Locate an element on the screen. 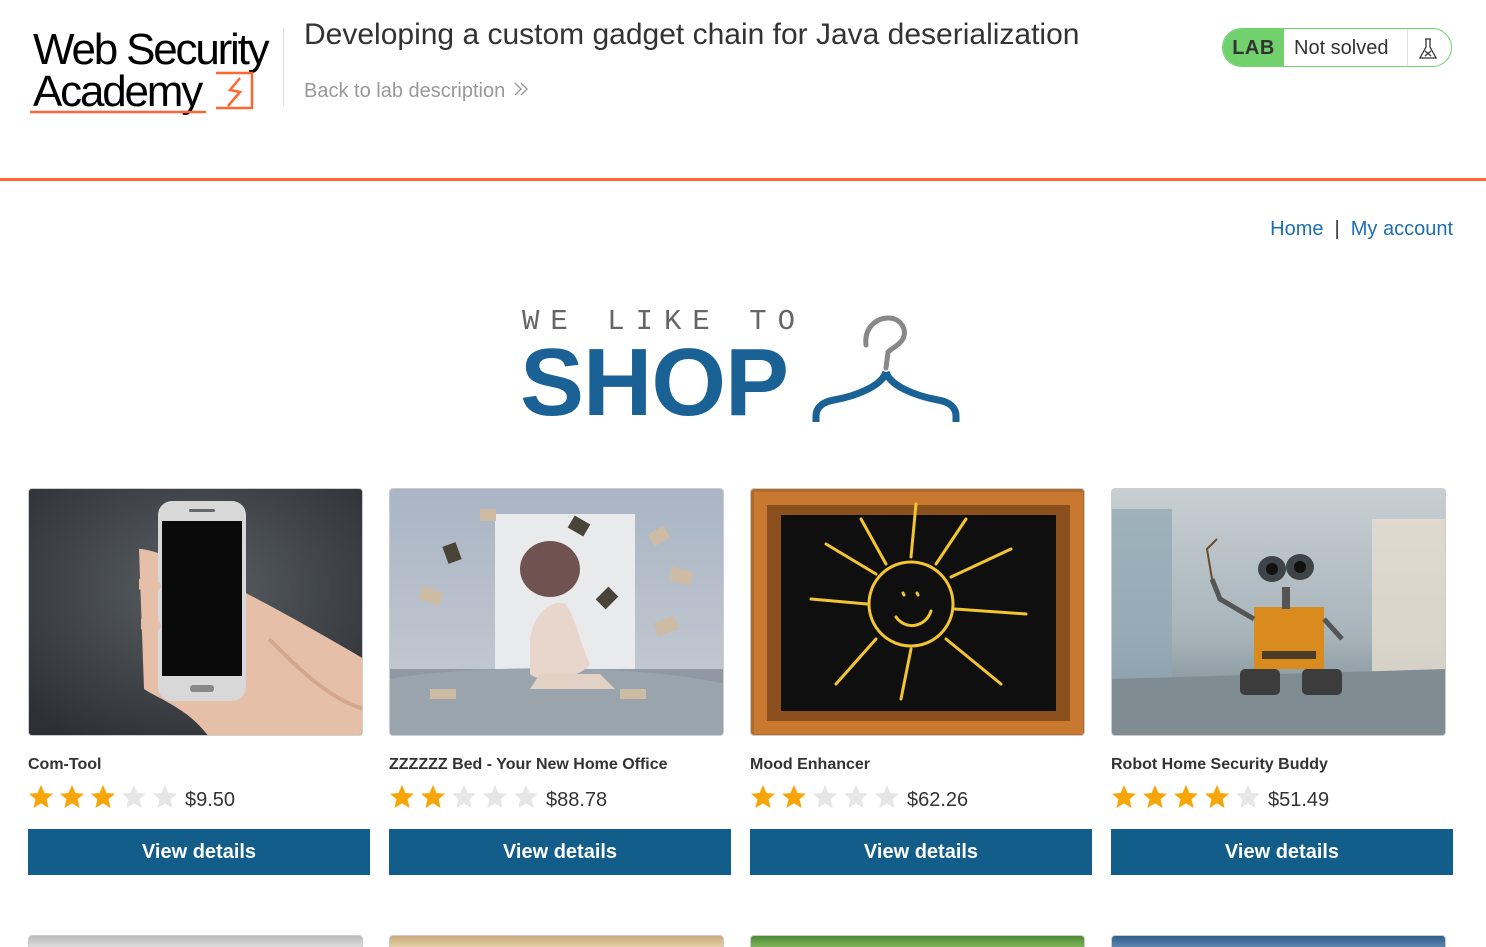  product-image-robot is located at coordinates (1278, 612).